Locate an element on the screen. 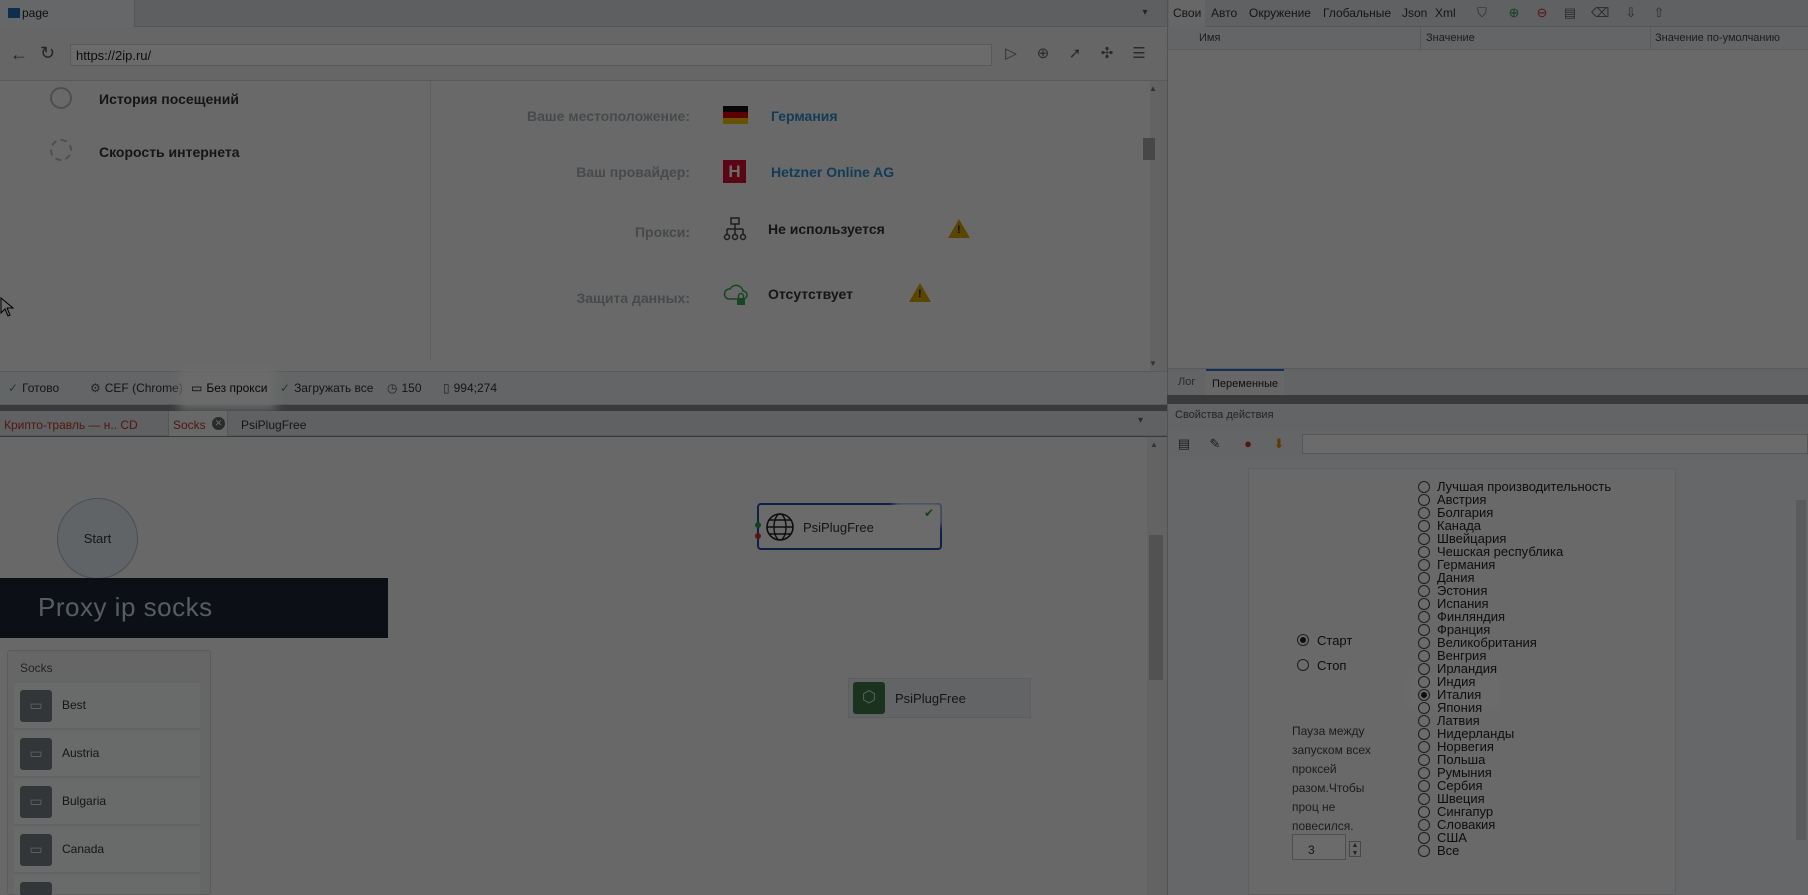  eraser-icon: ⌫ is located at coordinates (1600, 13).